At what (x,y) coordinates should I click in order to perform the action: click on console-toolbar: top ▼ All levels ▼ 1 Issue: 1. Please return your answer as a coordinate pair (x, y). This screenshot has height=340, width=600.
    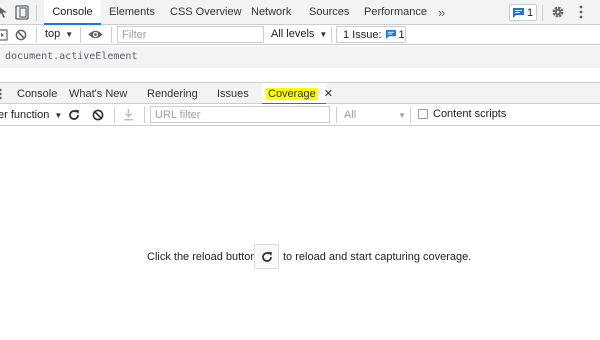
    Looking at the image, I should click on (300, 35).